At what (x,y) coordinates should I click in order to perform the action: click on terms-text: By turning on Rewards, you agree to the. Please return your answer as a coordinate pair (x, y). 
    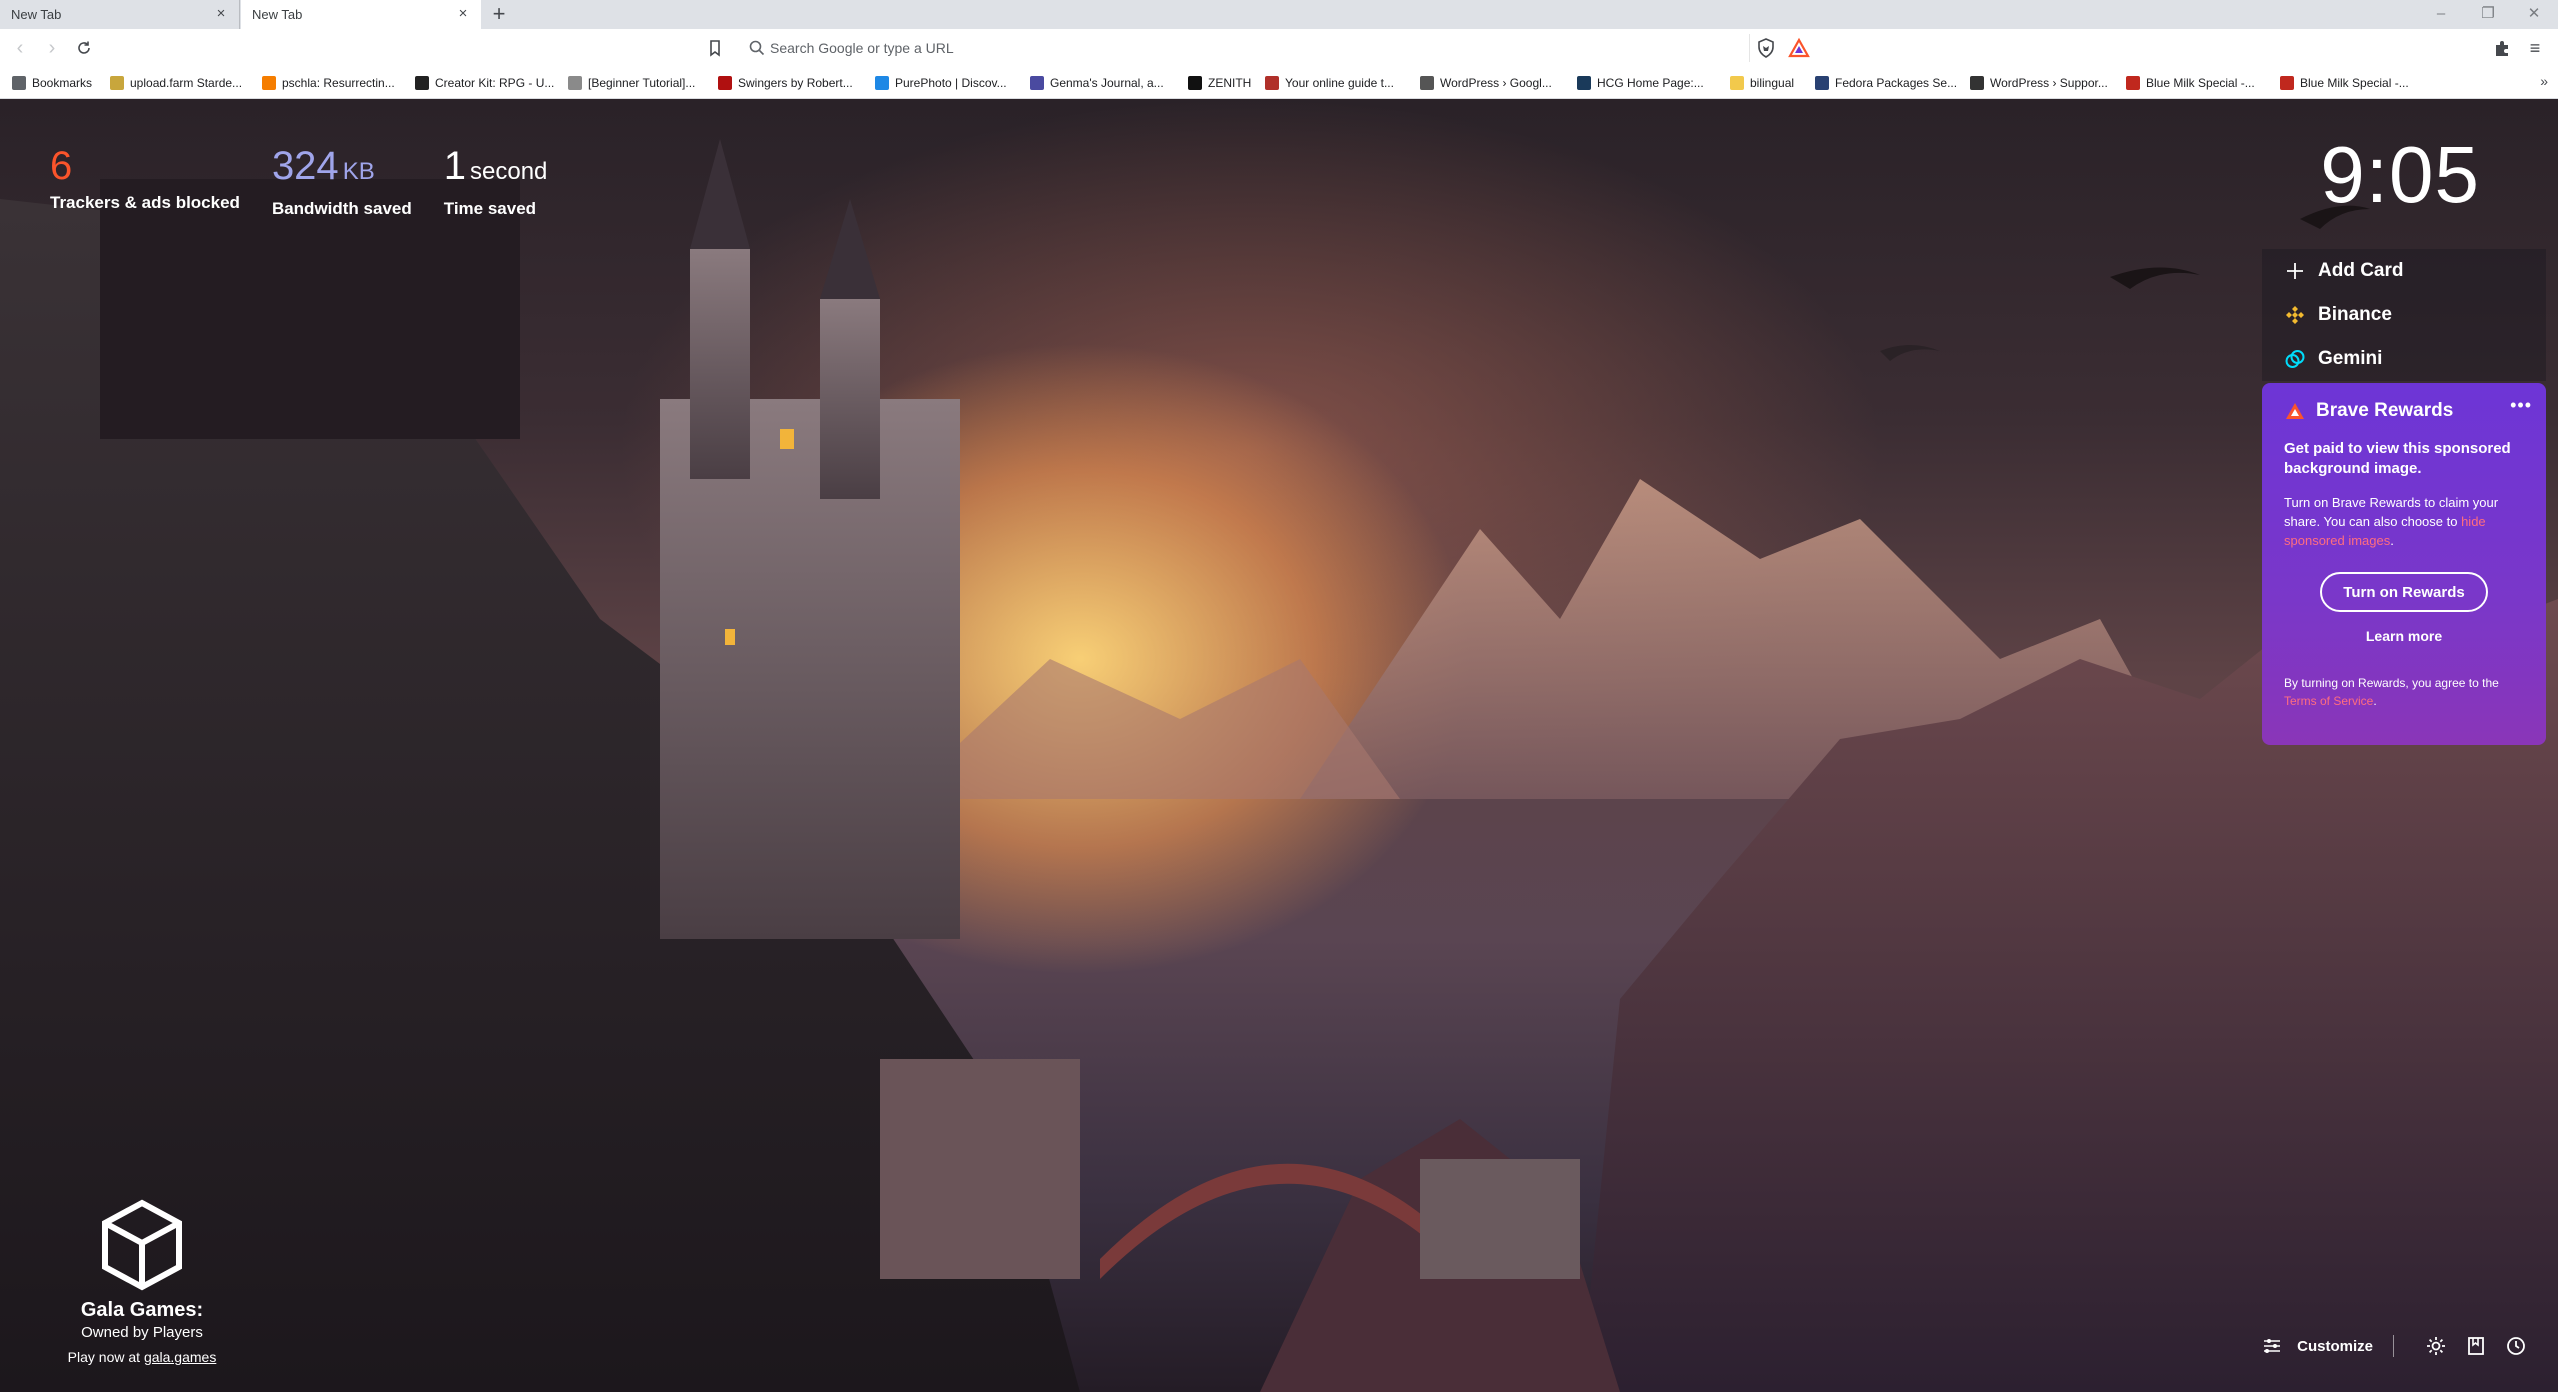
    Looking at the image, I should click on (2391, 683).